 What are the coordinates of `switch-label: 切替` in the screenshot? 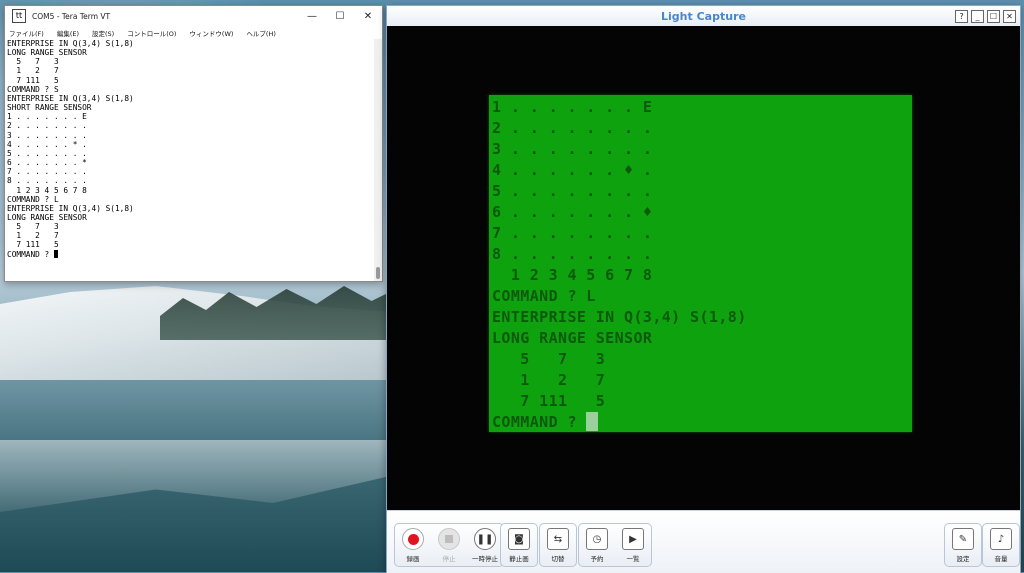 It's located at (558, 559).